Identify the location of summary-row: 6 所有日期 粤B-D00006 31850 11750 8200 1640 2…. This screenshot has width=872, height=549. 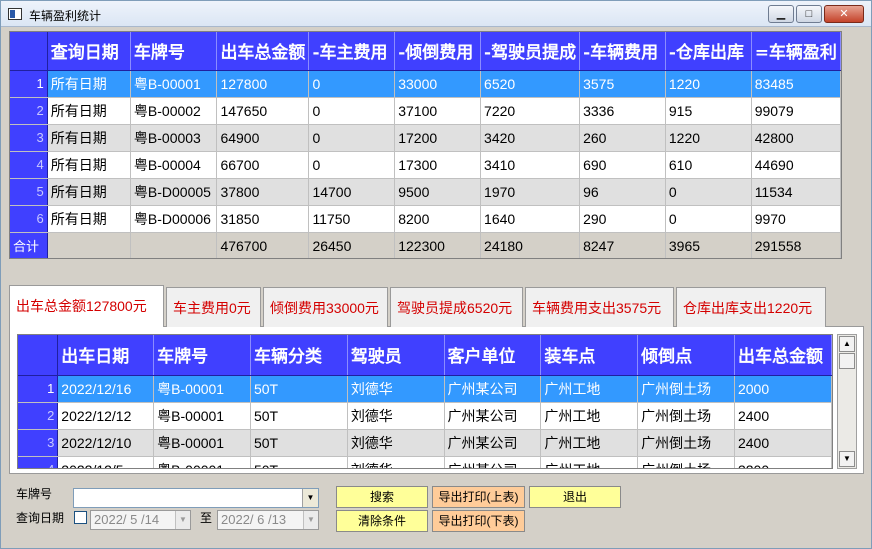
(425, 219).